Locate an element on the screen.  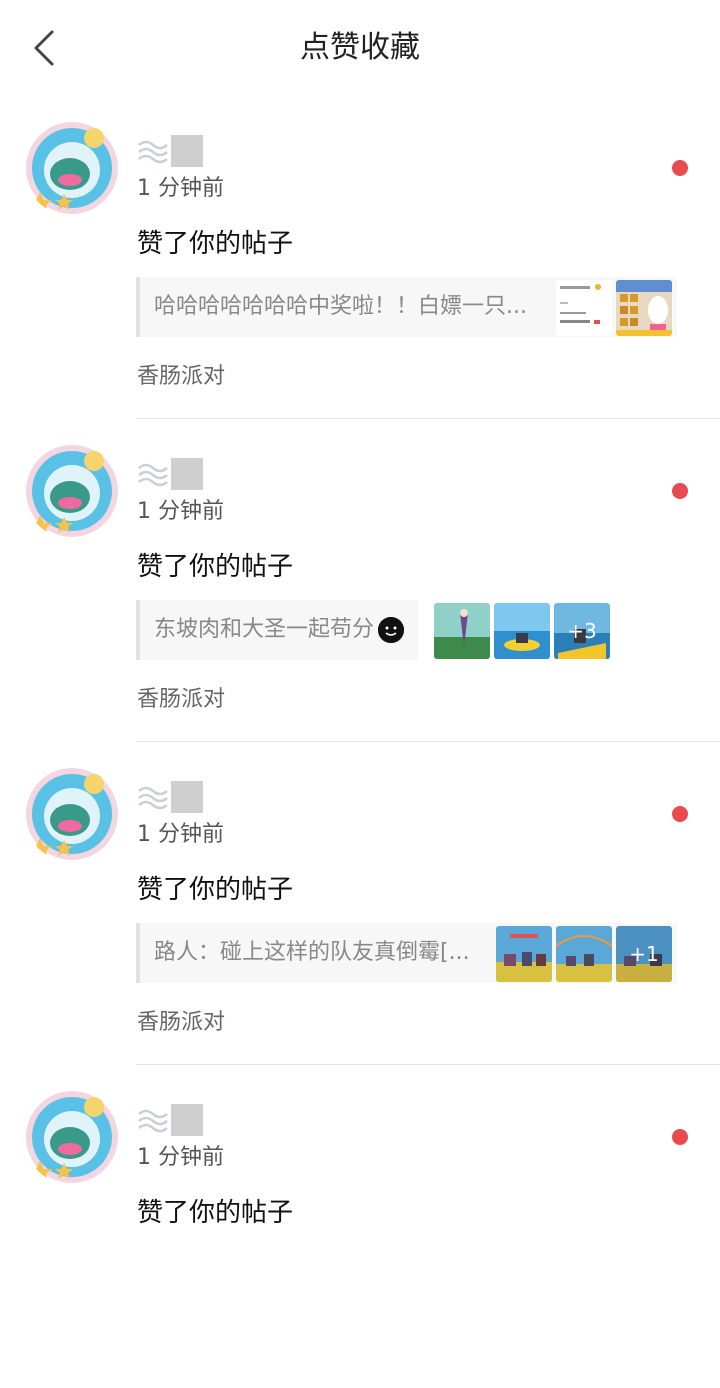
post-preview-text: 东坡肉和大圣一起苟分 is located at coordinates (279, 630).